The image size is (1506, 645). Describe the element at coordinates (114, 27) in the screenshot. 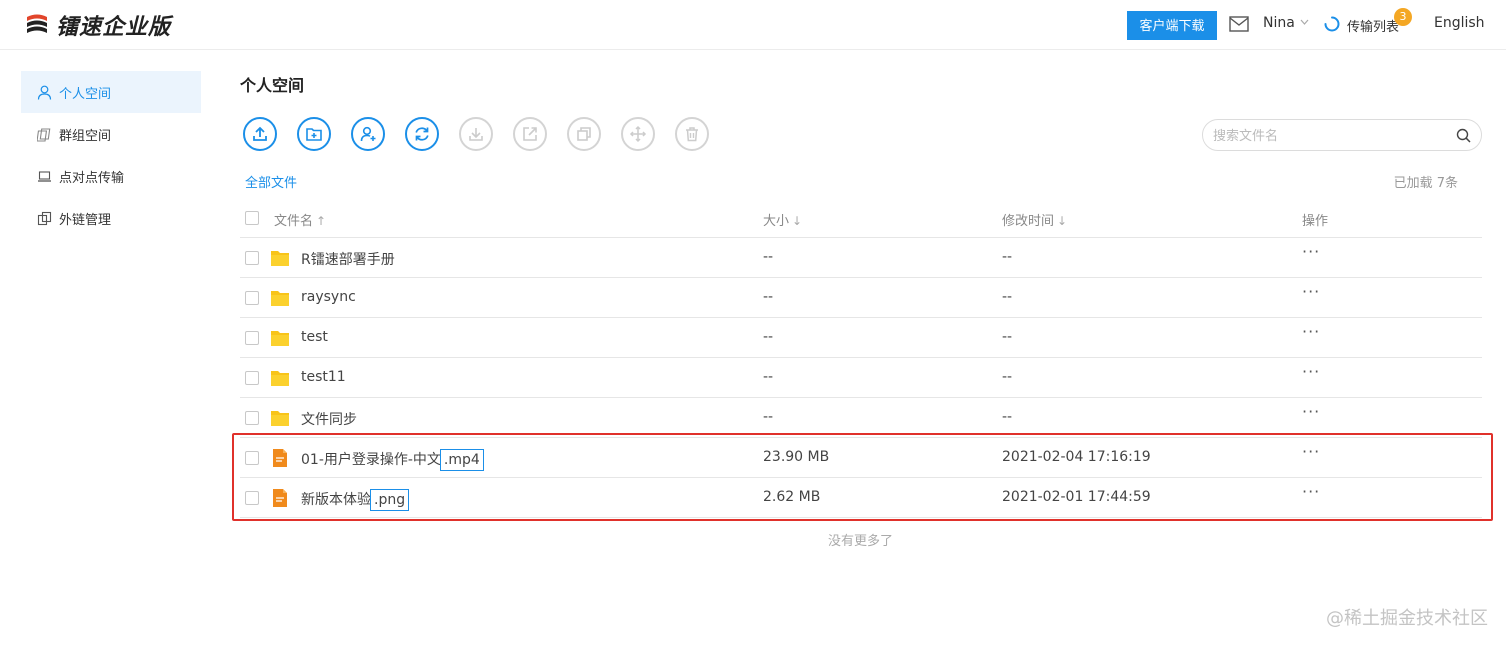

I see `brand-name: 镭速企业版` at that location.